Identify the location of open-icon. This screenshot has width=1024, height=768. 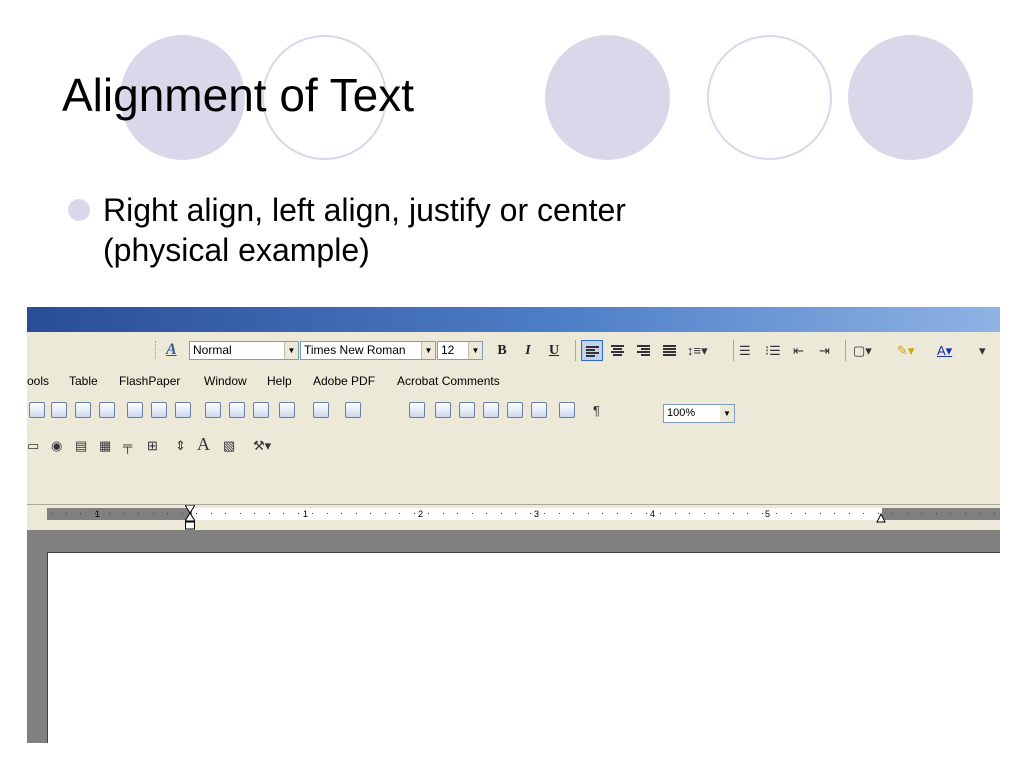
(37, 410).